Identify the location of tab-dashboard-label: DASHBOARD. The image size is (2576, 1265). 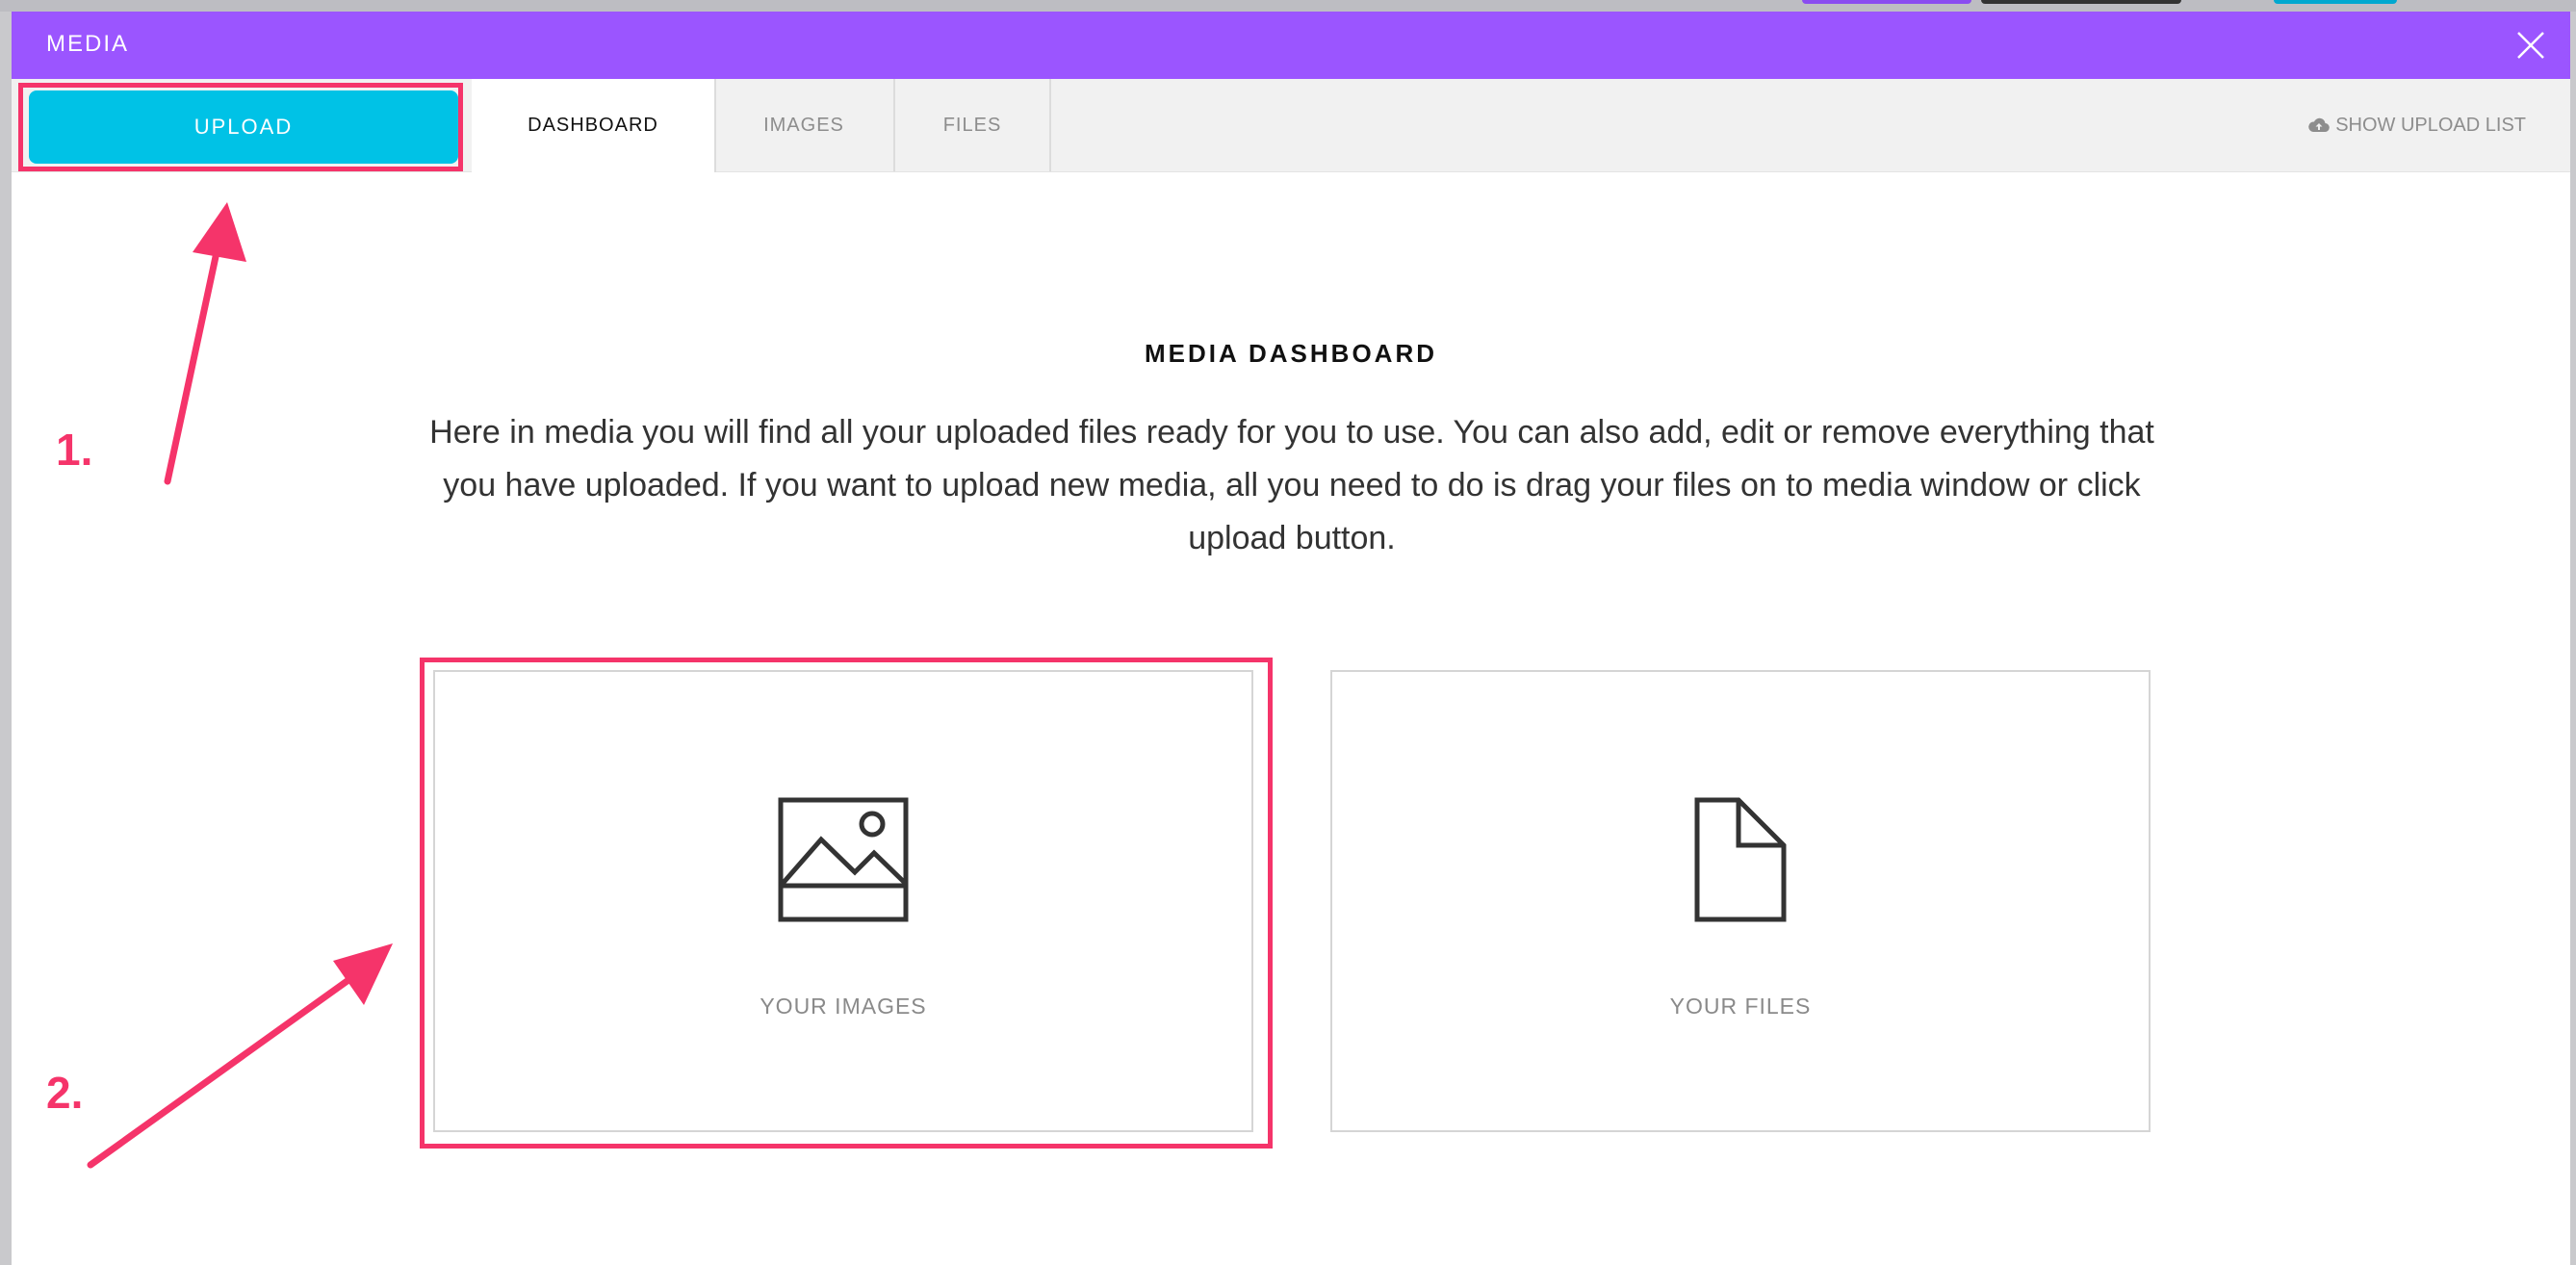
(593, 125).